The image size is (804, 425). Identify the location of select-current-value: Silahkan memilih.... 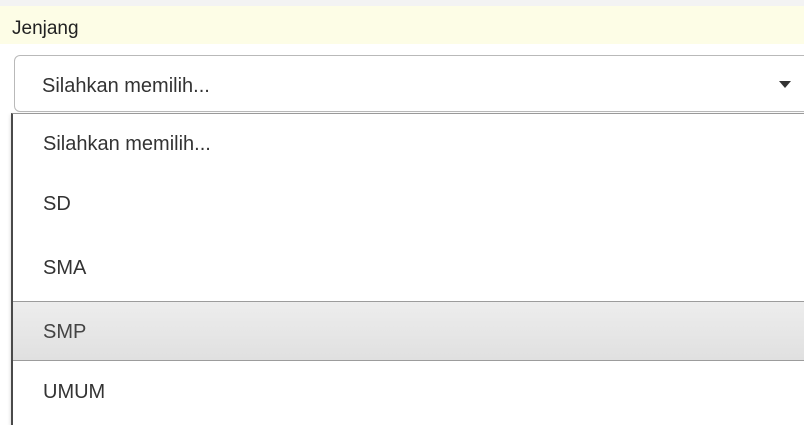
(126, 86).